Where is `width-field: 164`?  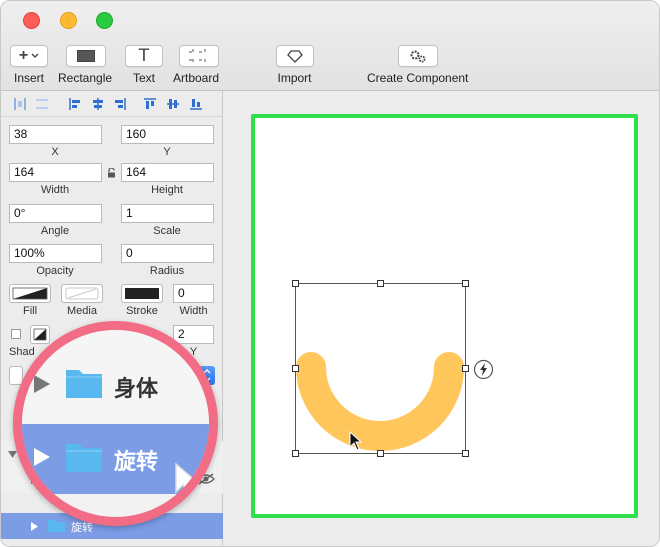
width-field: 164 is located at coordinates (55, 172).